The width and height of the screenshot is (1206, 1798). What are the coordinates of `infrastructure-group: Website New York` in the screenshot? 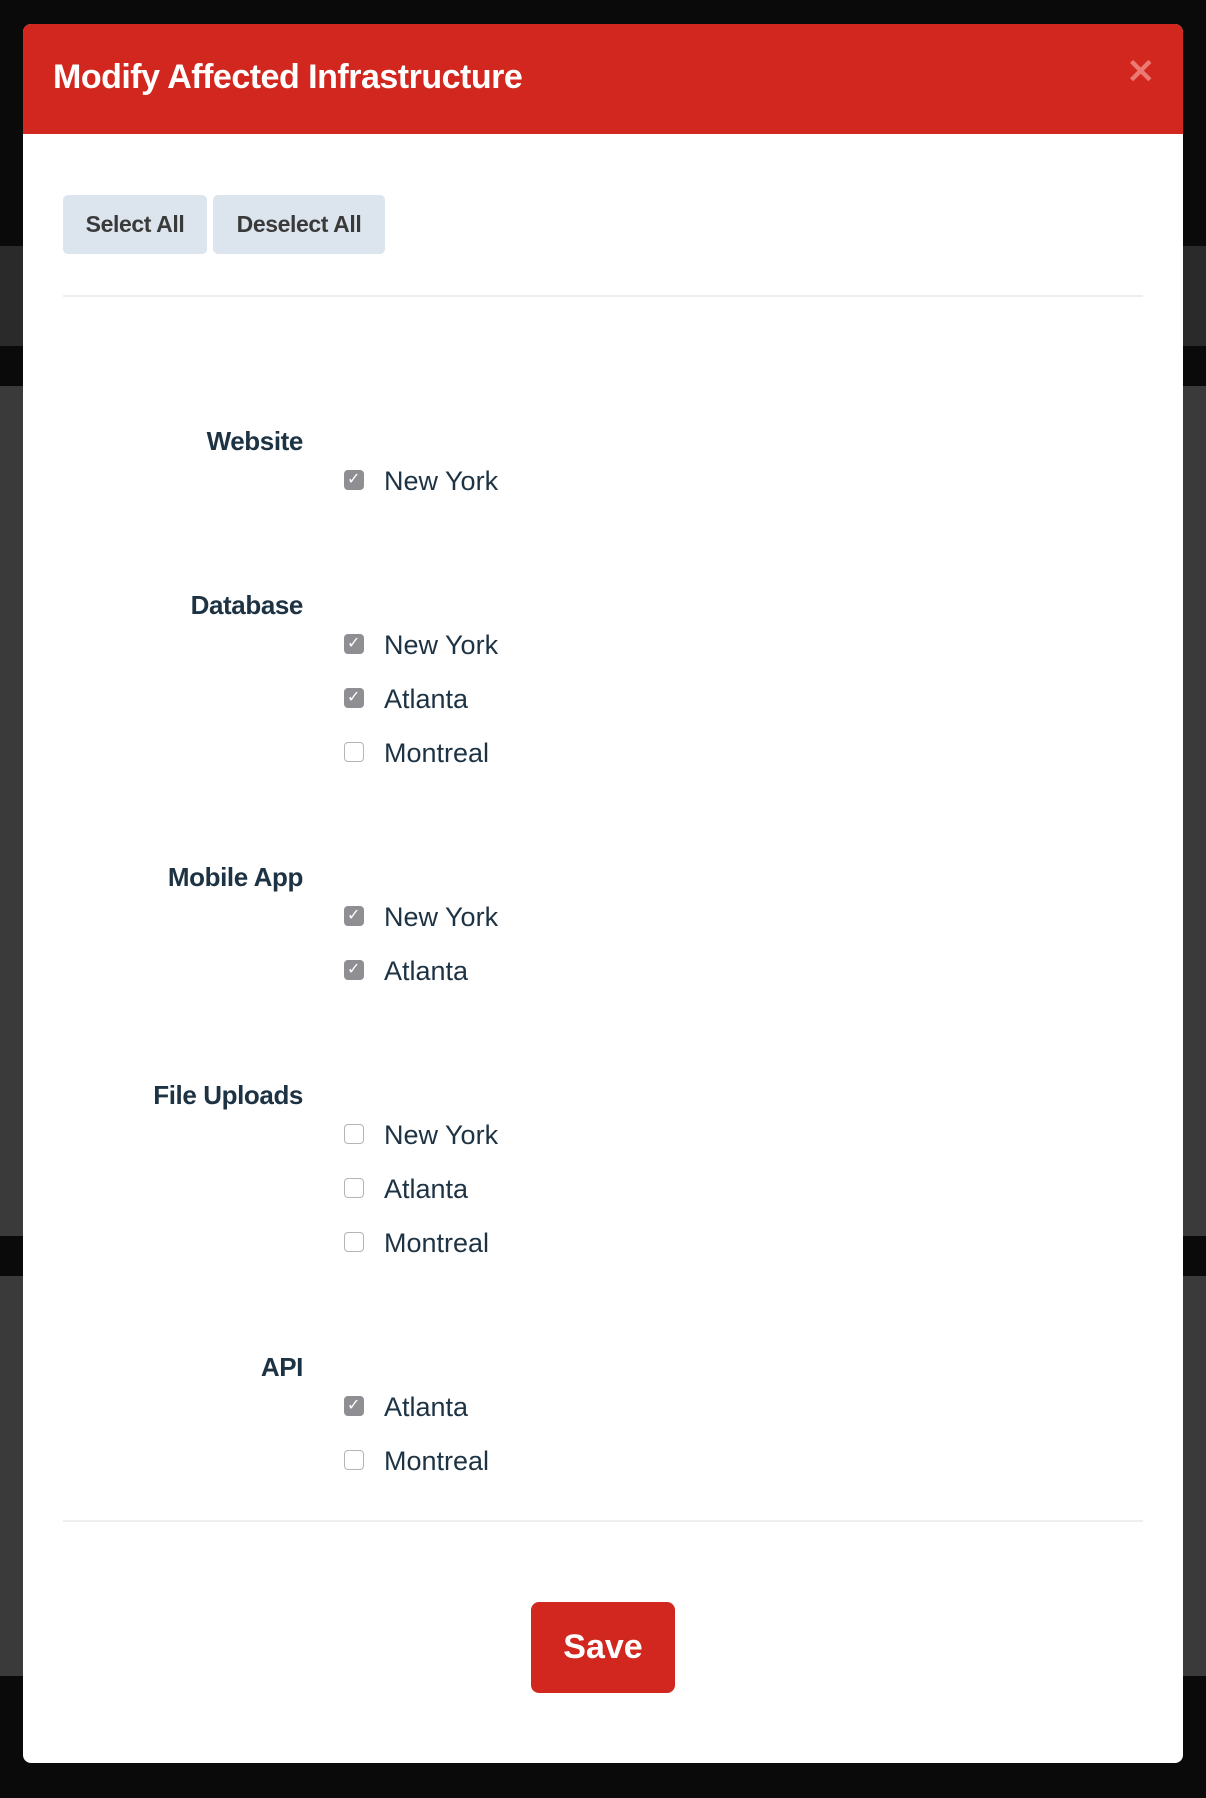 It's located at (603, 468).